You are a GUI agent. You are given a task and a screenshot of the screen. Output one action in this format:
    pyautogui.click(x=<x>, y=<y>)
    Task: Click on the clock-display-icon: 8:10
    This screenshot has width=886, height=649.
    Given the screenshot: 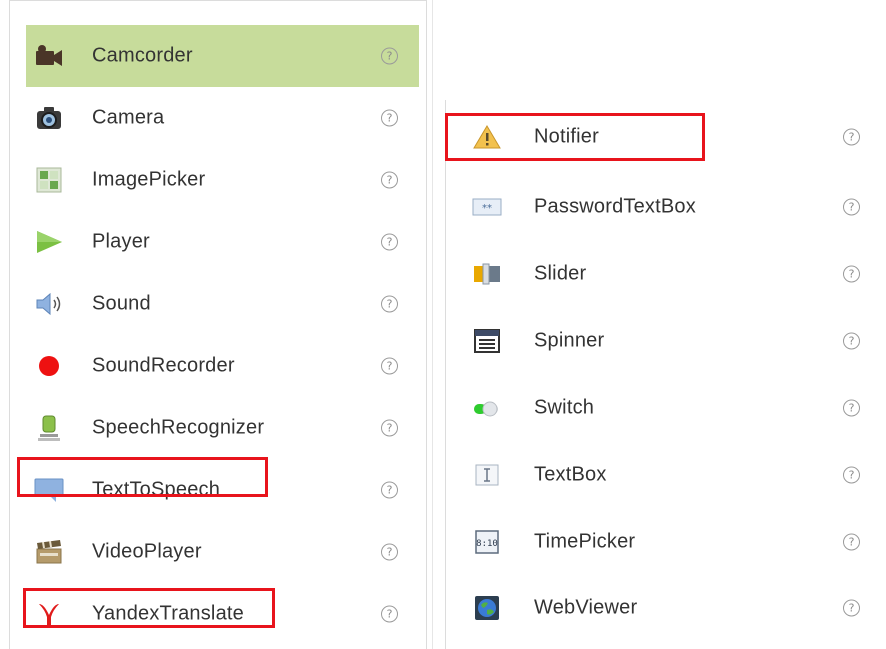 What is the action you would take?
    pyautogui.click(x=487, y=542)
    